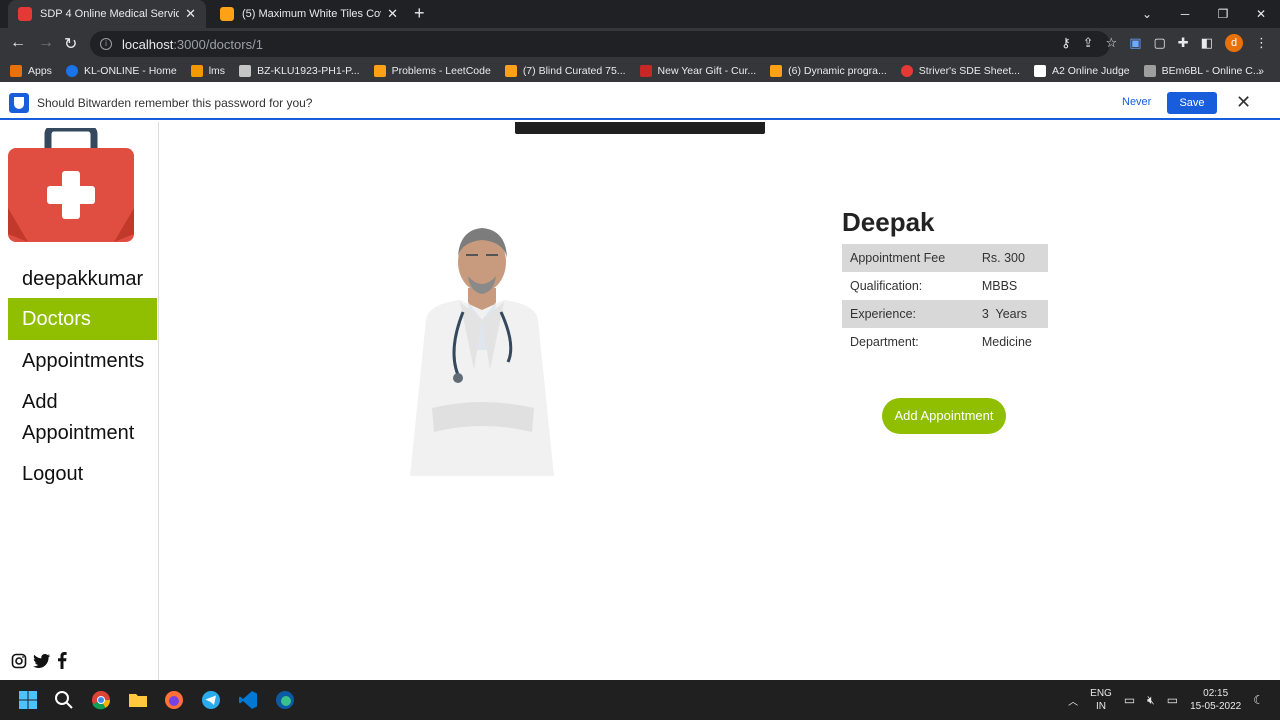 The width and height of the screenshot is (1280, 720). Describe the element at coordinates (62, 660) in the screenshot. I see `facebook-icon` at that location.